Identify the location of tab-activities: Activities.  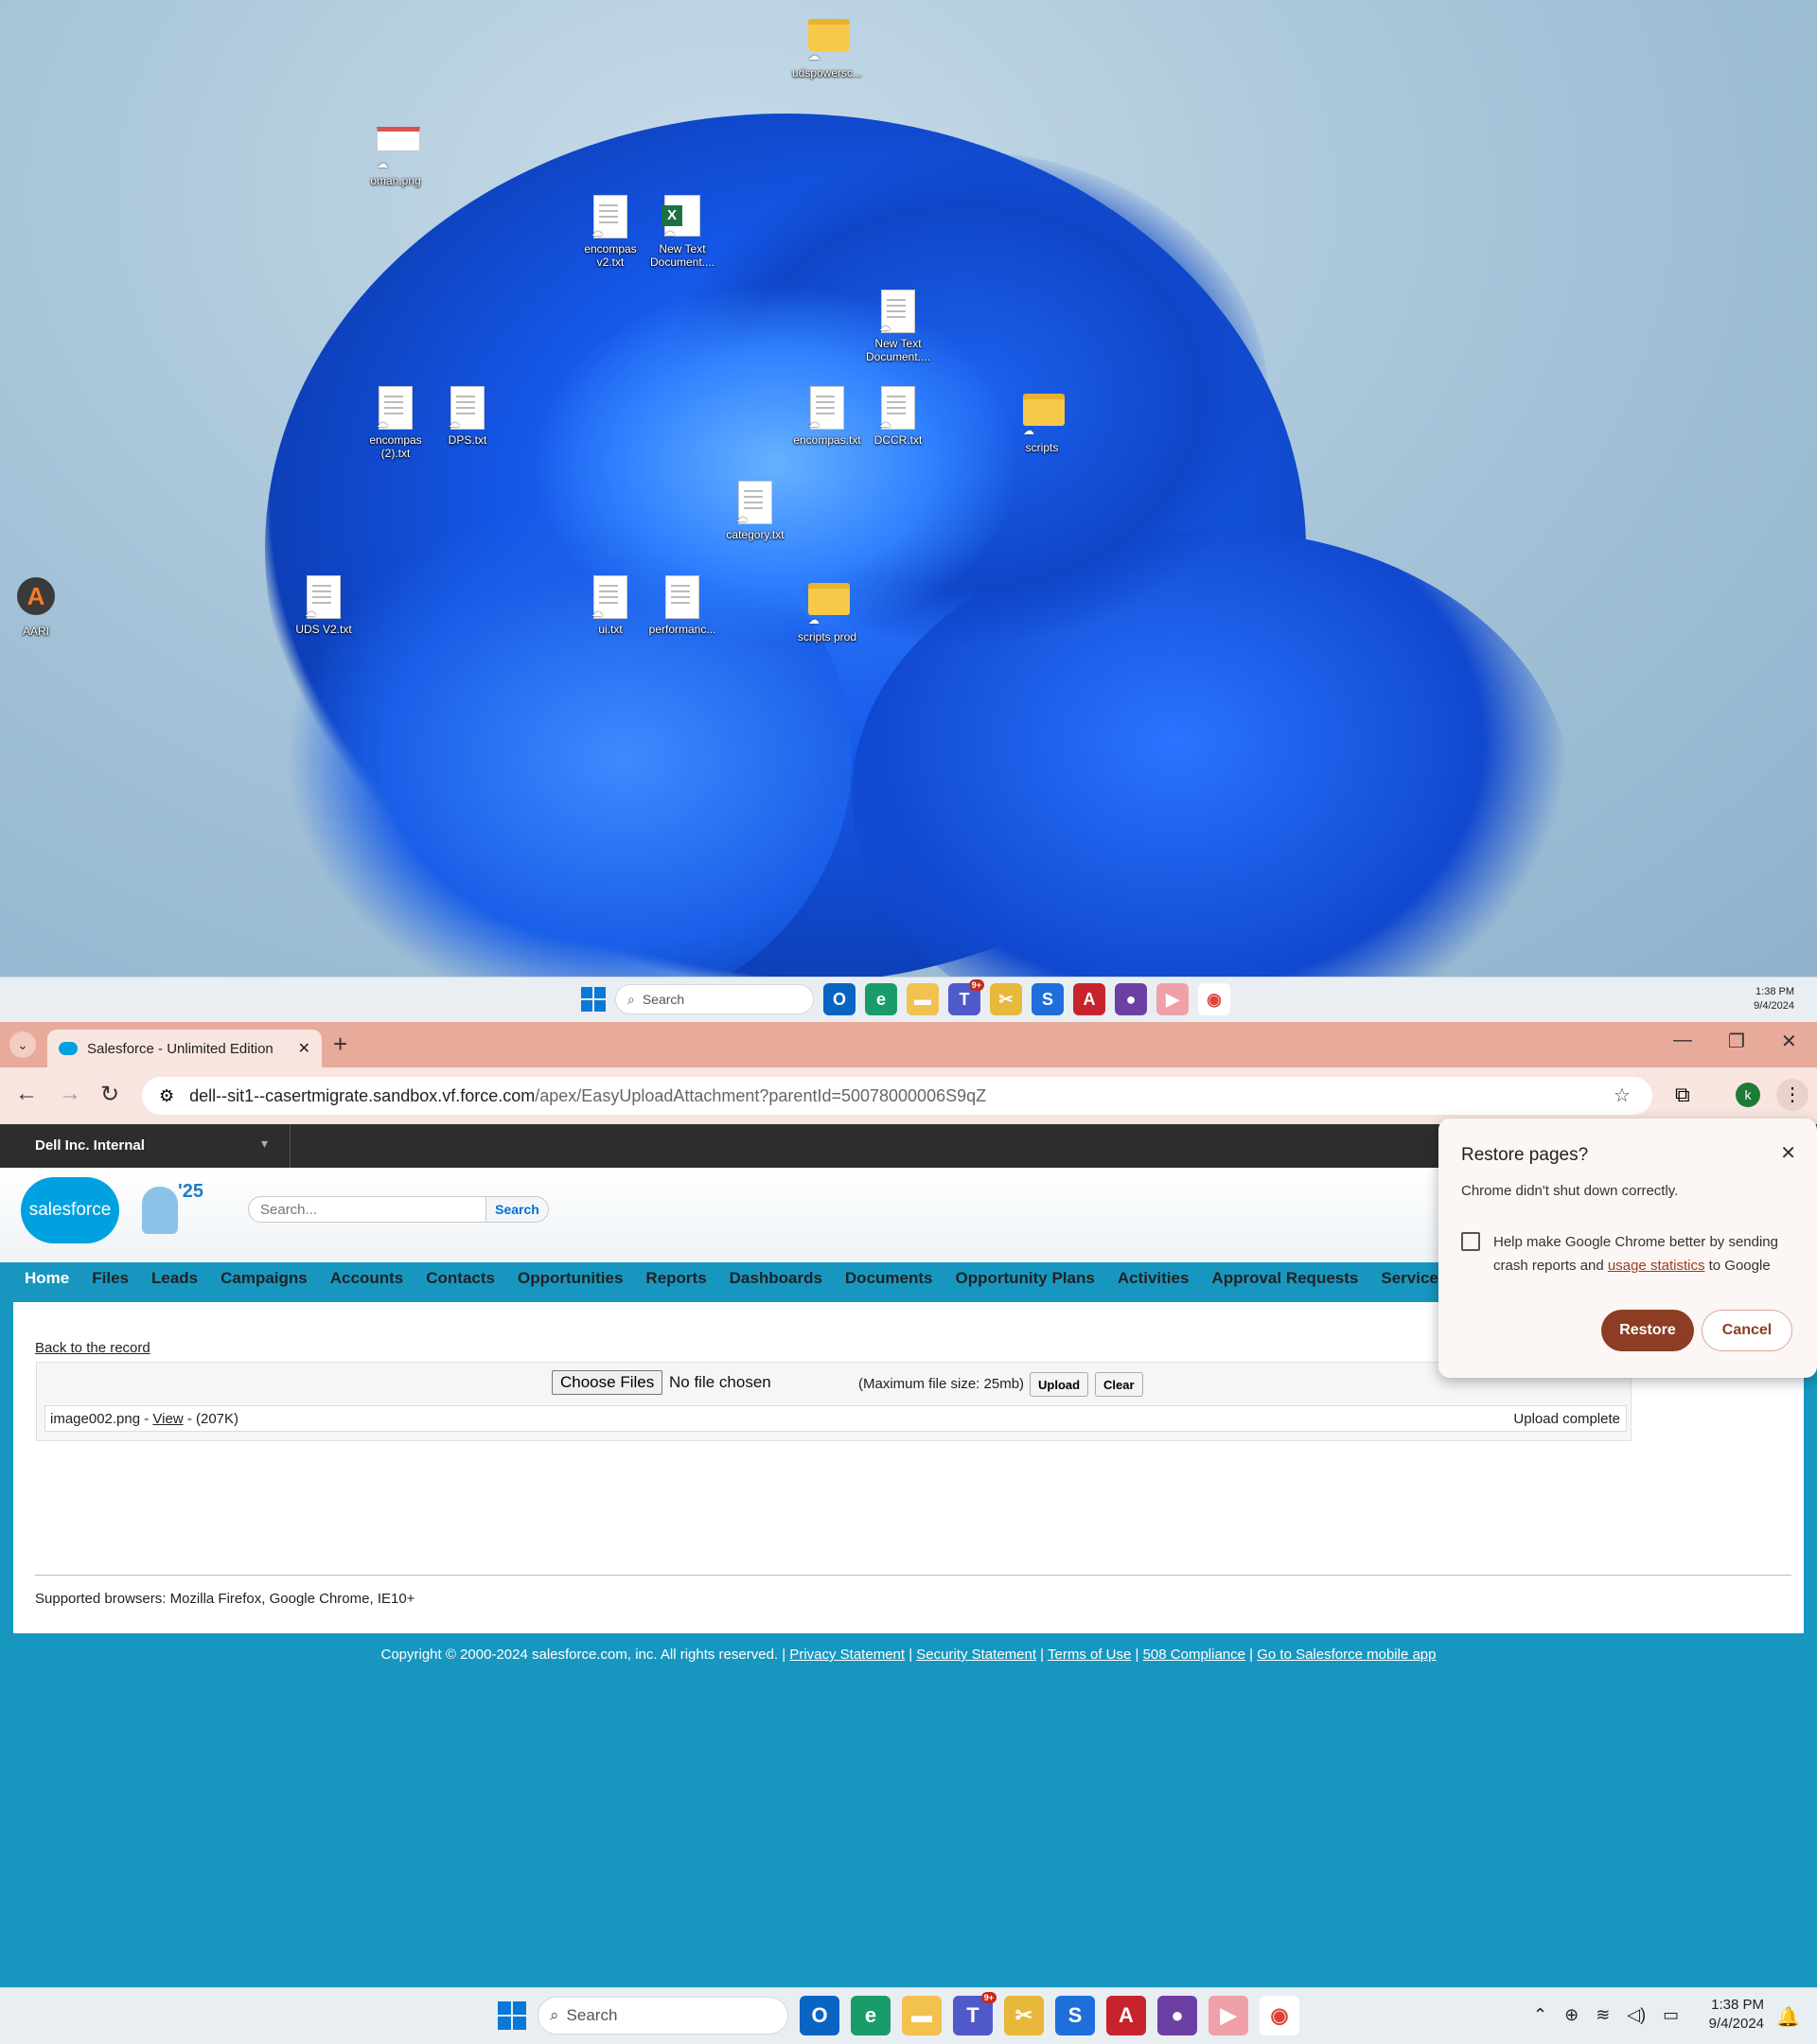
(1154, 1279).